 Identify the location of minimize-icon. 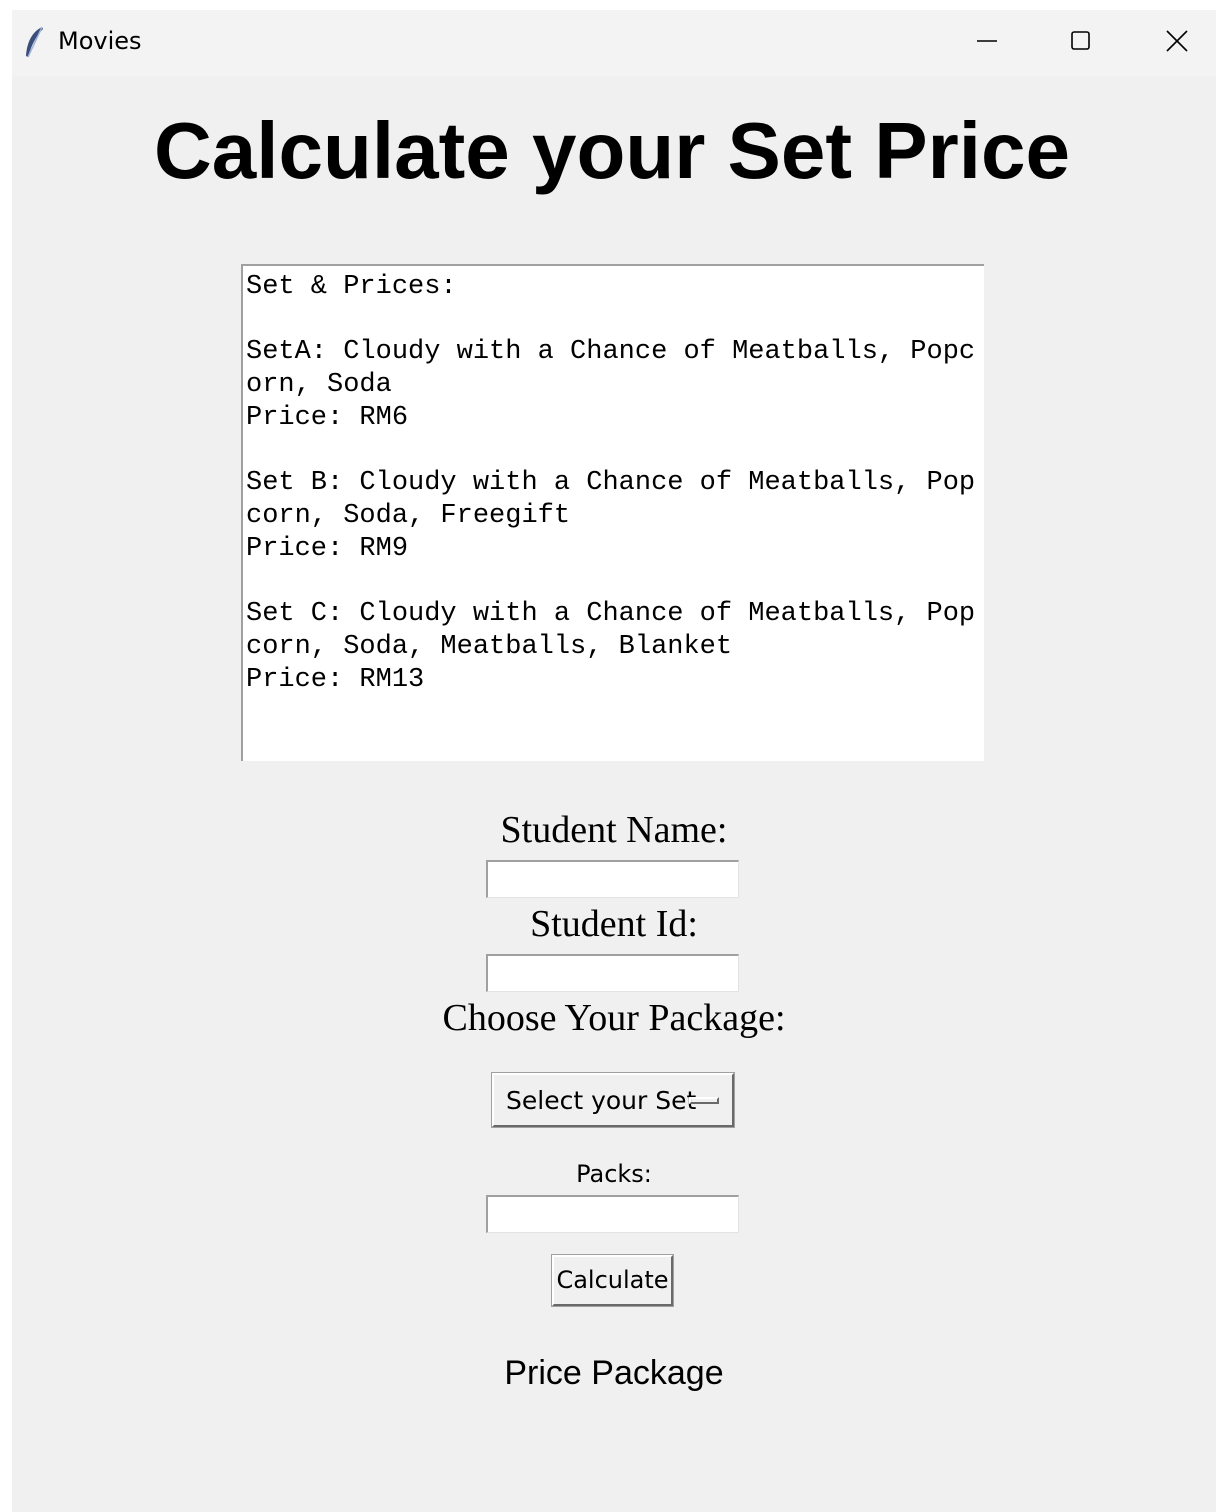
(987, 43).